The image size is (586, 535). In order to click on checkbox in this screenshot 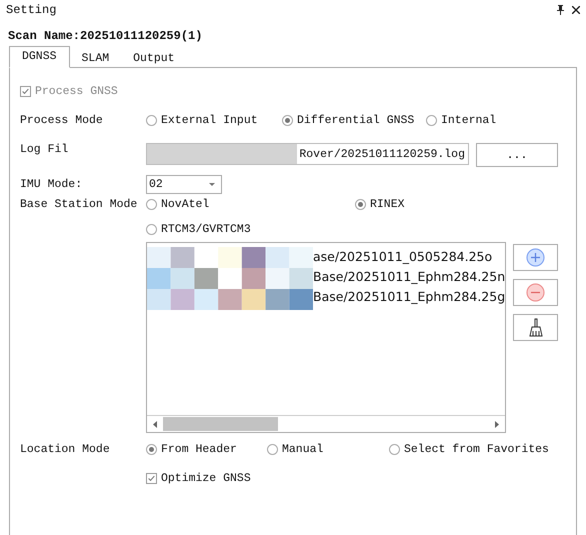, I will do `click(151, 478)`.